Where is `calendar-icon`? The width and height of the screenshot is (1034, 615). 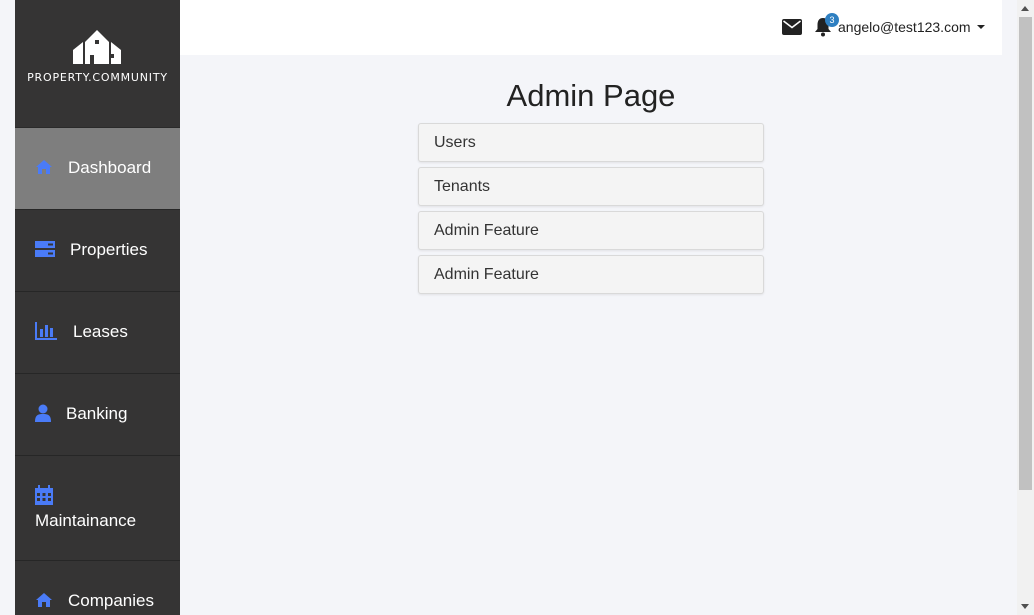
calendar-icon is located at coordinates (44, 495).